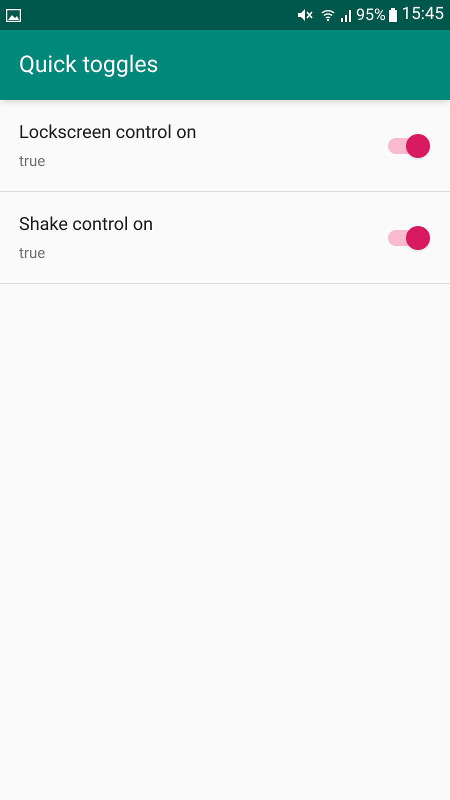 The height and width of the screenshot is (800, 450). I want to click on battery-percent: 95%, so click(371, 15).